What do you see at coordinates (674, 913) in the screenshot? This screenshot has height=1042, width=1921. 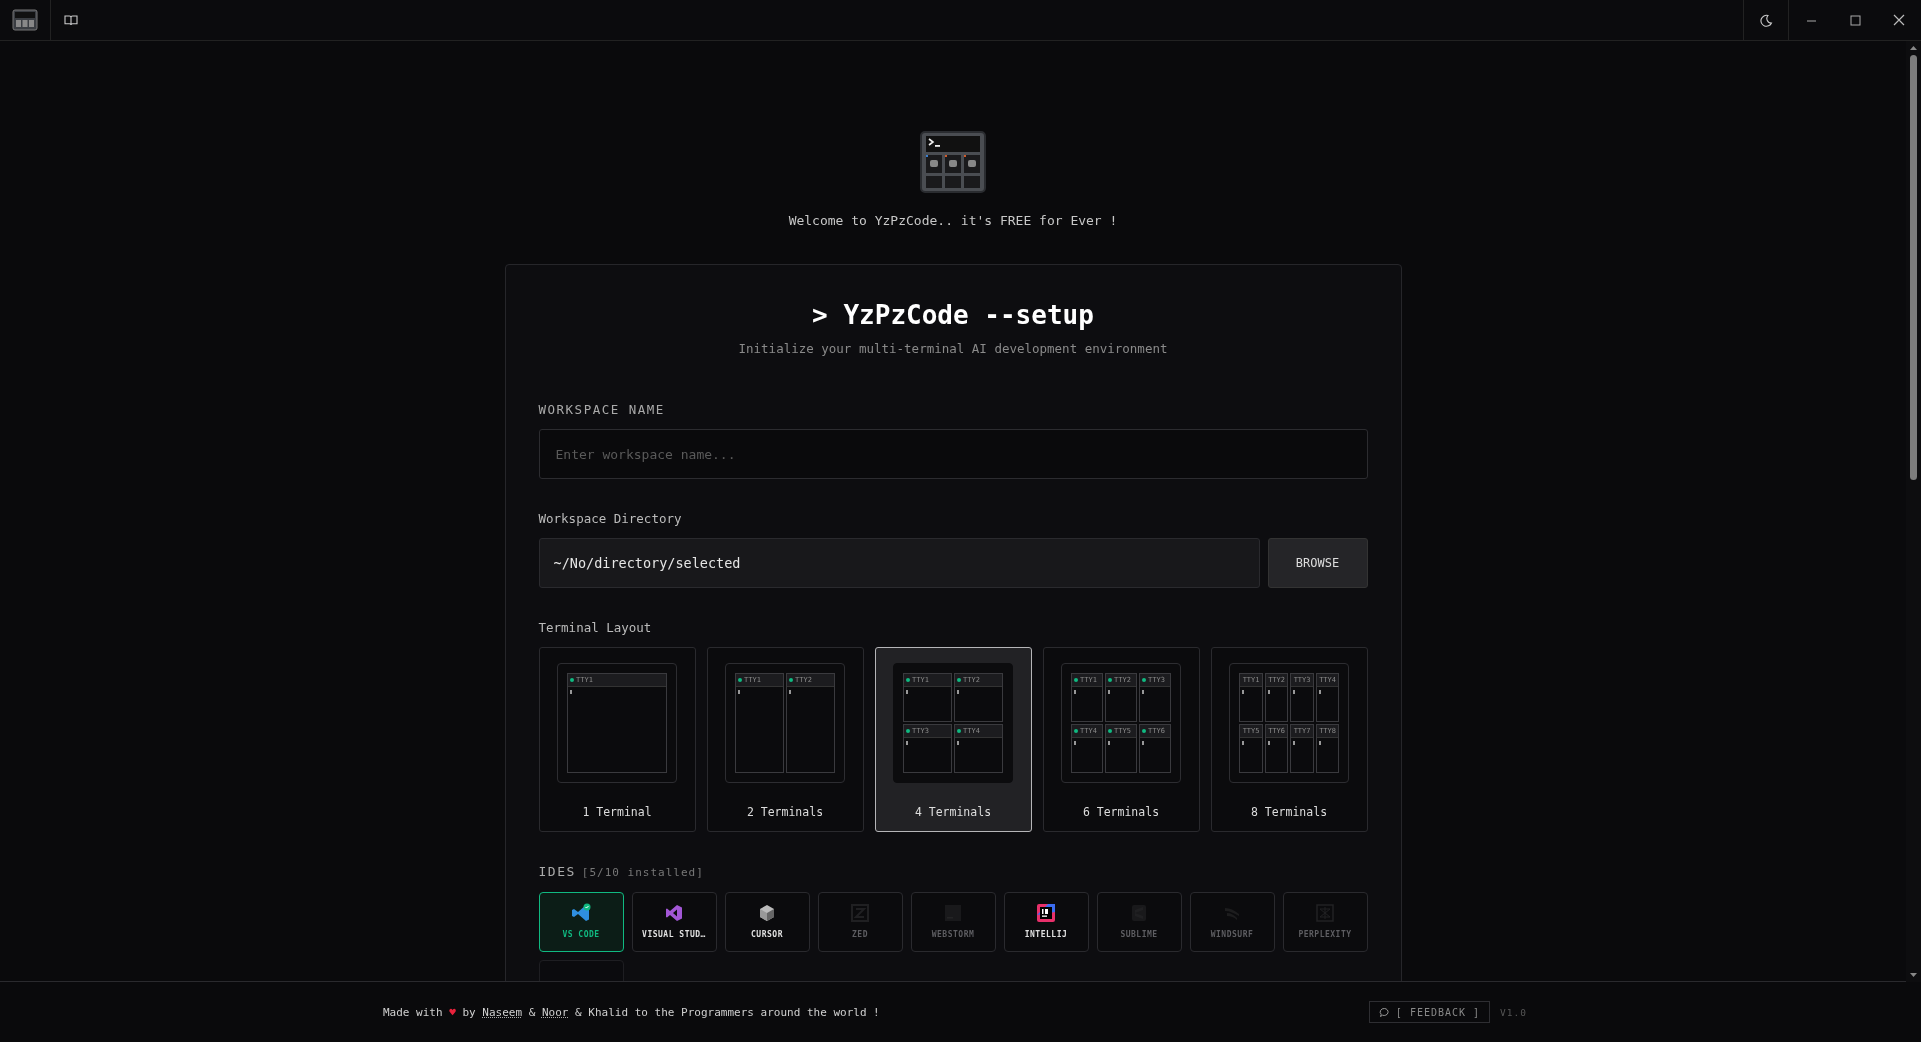 I see `infinity-icon` at bounding box center [674, 913].